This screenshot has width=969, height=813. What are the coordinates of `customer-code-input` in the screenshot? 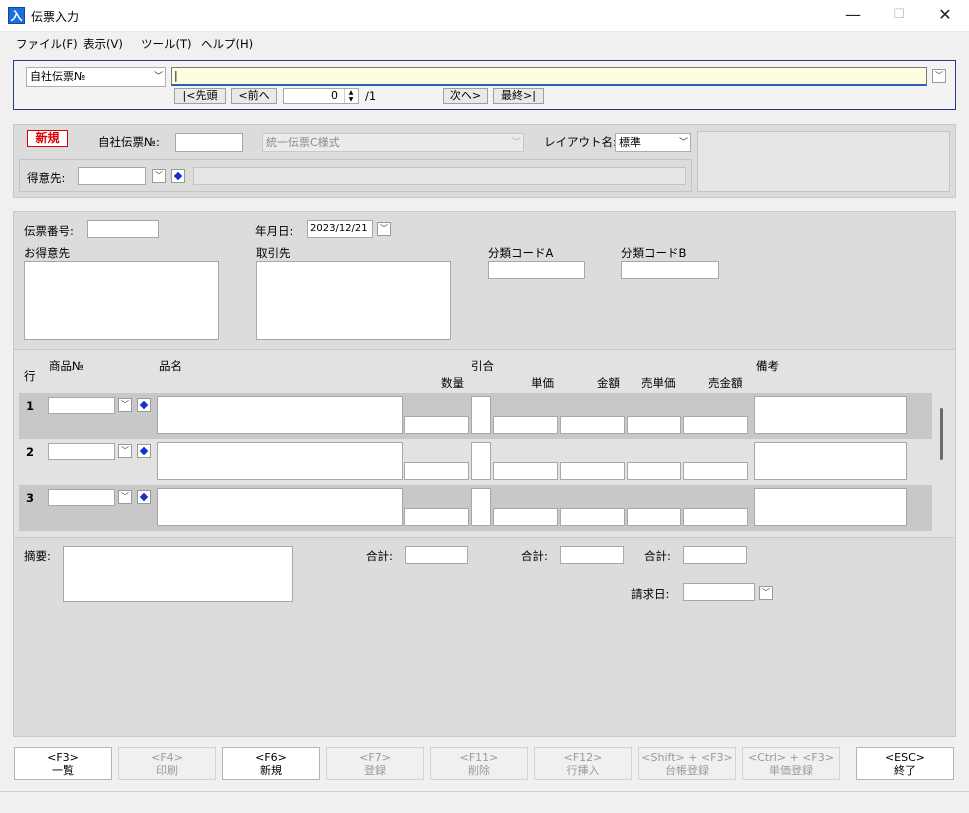 It's located at (112, 176).